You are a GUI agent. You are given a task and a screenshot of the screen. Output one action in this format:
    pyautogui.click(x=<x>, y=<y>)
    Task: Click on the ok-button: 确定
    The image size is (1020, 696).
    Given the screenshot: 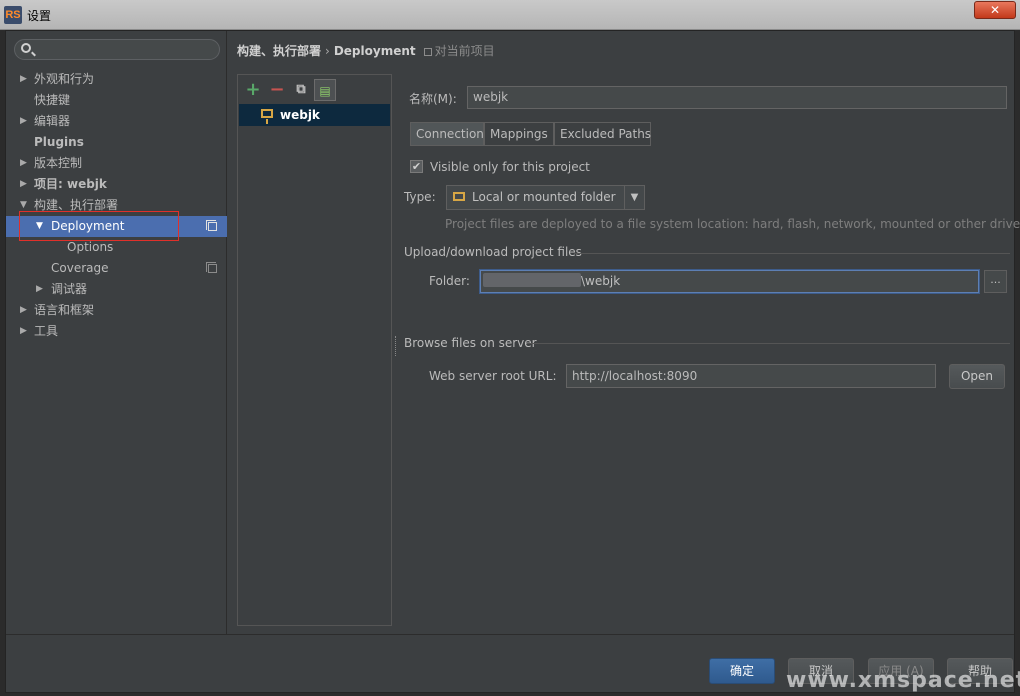 What is the action you would take?
    pyautogui.click(x=742, y=671)
    